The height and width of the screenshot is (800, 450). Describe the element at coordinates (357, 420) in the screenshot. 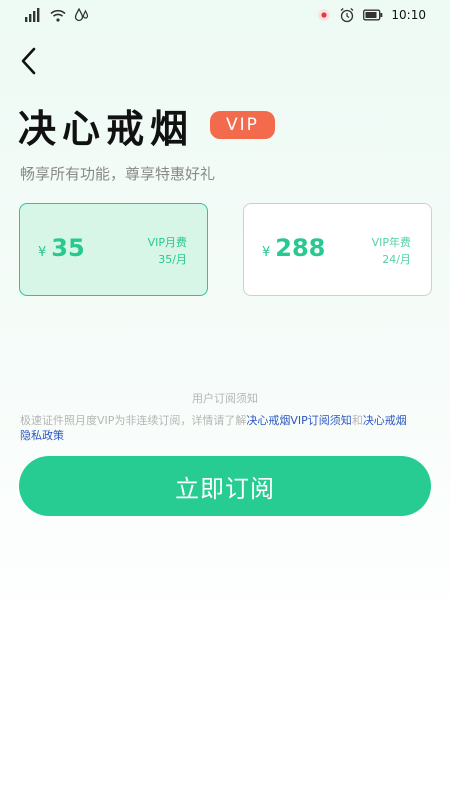

I see `notice-conj: 和` at that location.